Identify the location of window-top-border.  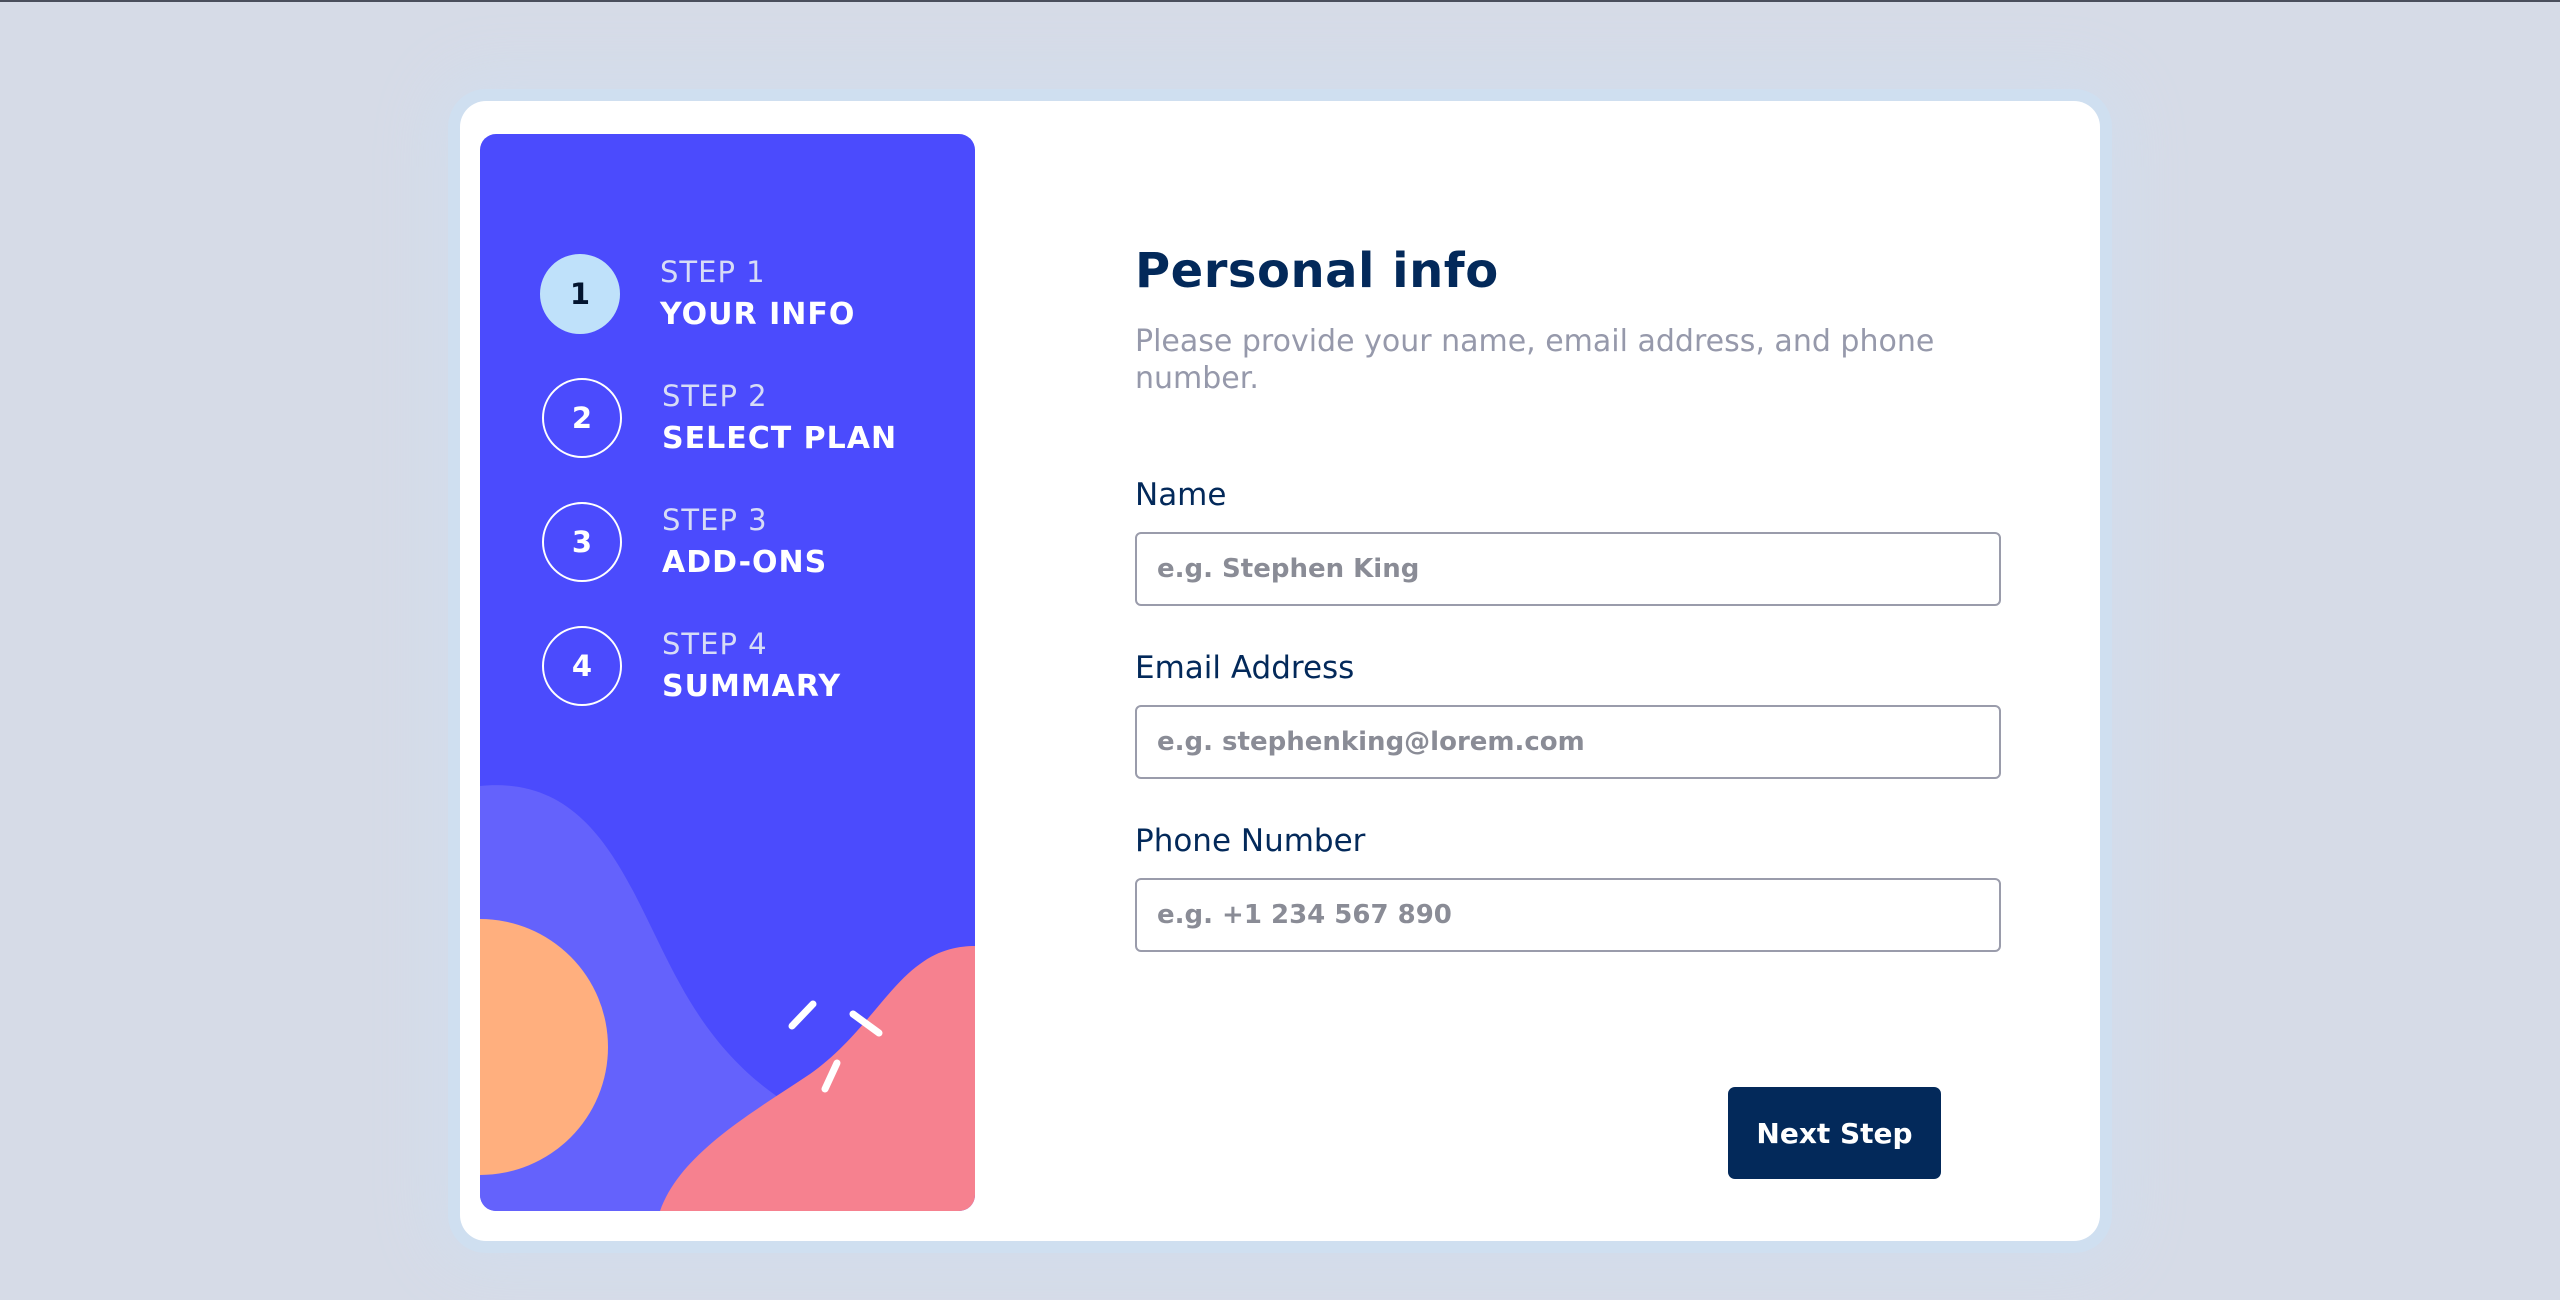
(1280, 1).